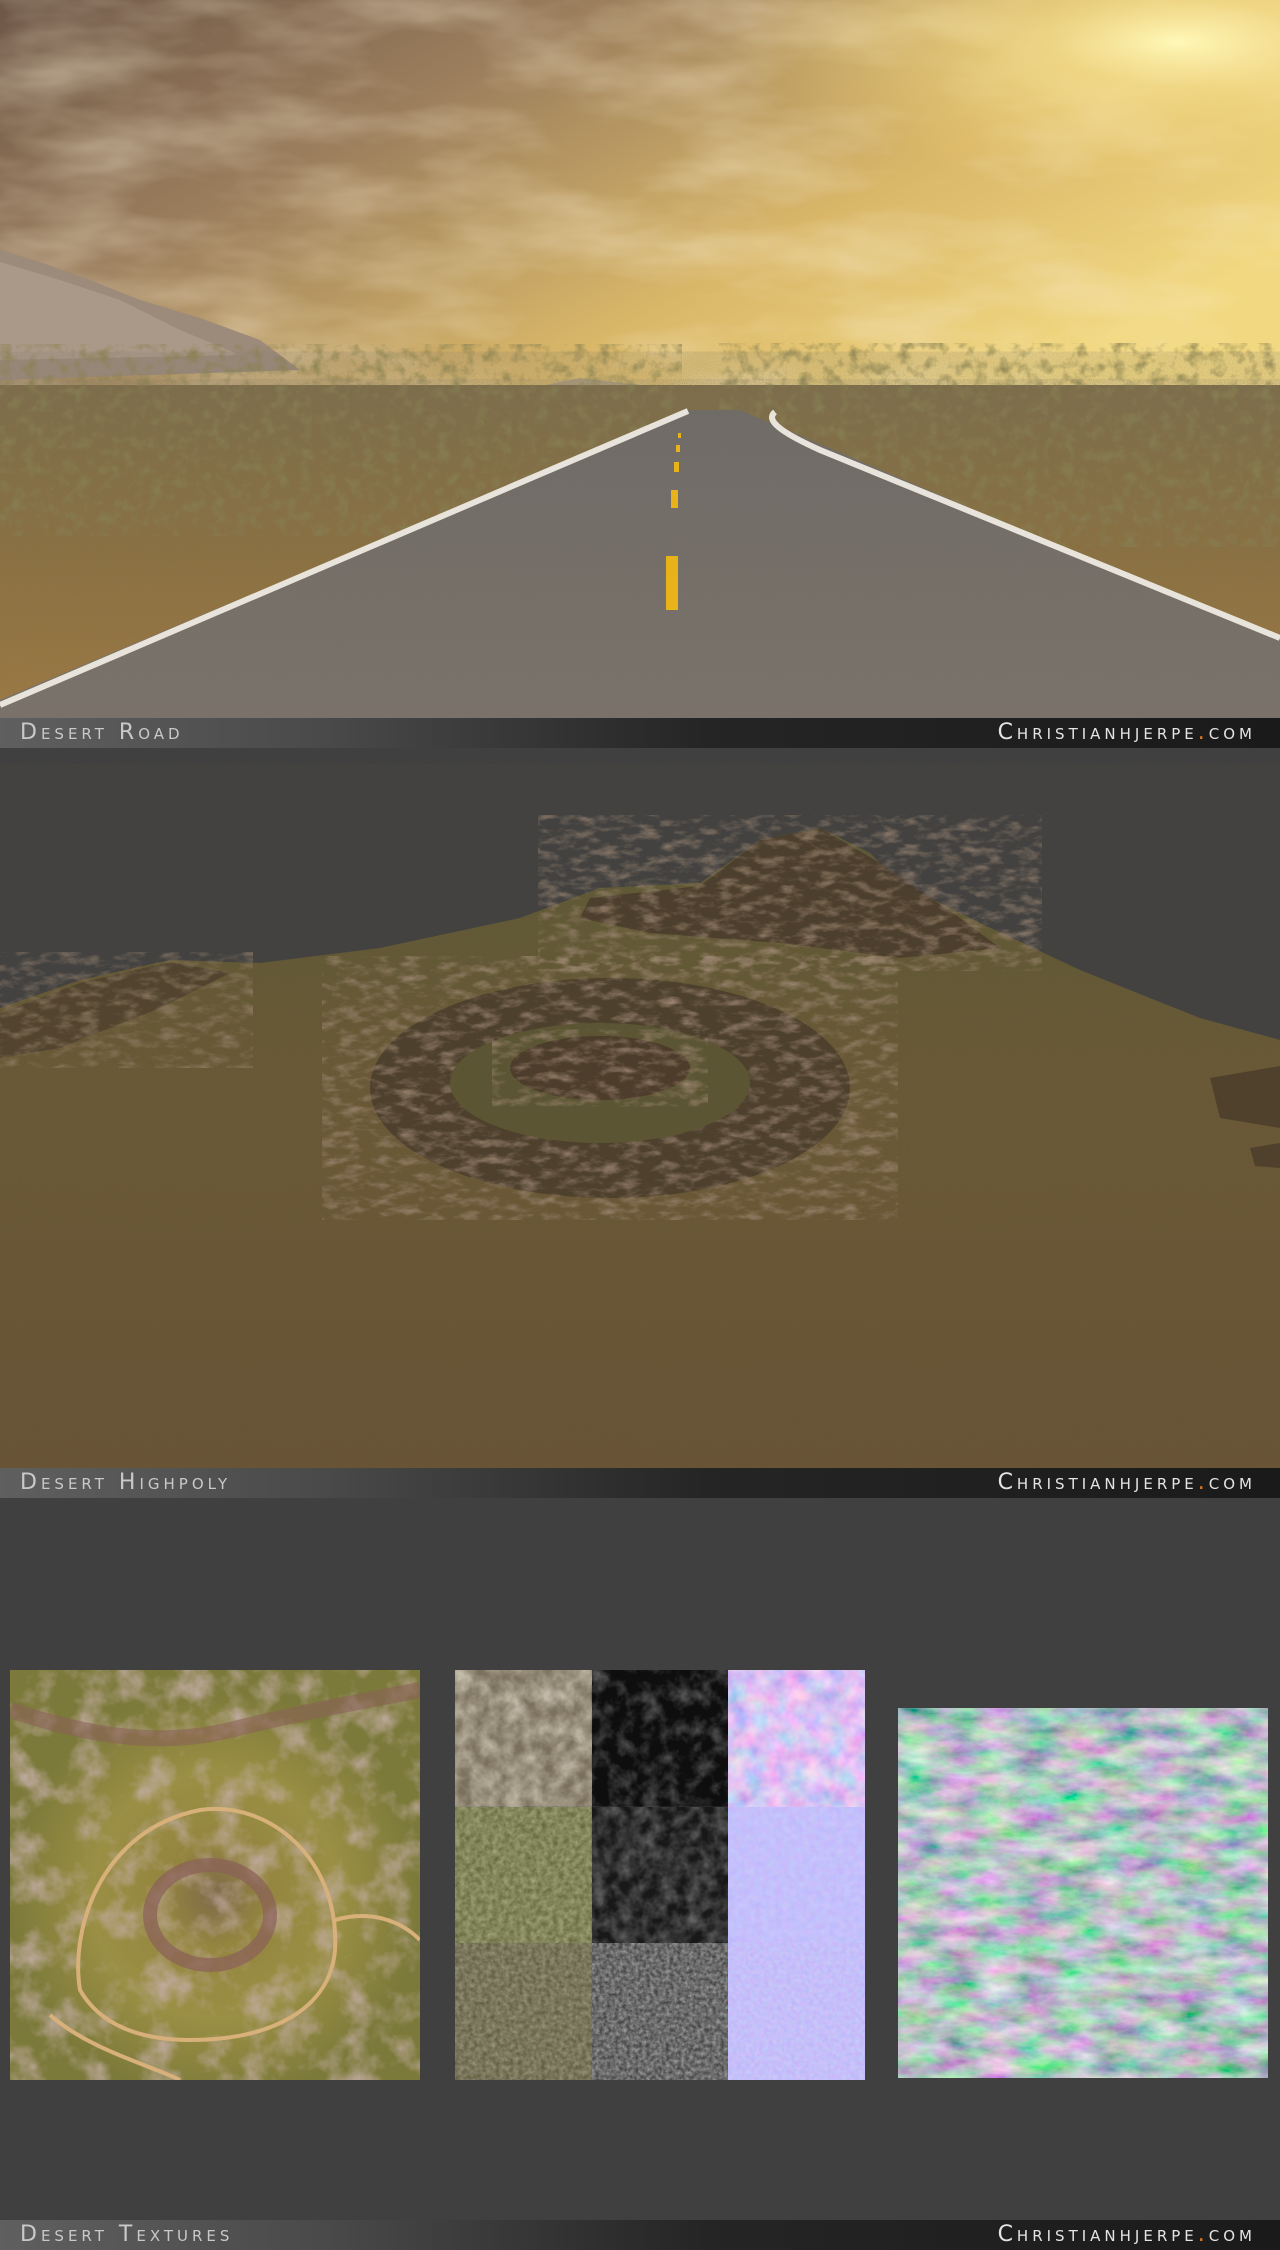  Describe the element at coordinates (523, 1738) in the screenshot. I see `rock-diffuse-texture` at that location.